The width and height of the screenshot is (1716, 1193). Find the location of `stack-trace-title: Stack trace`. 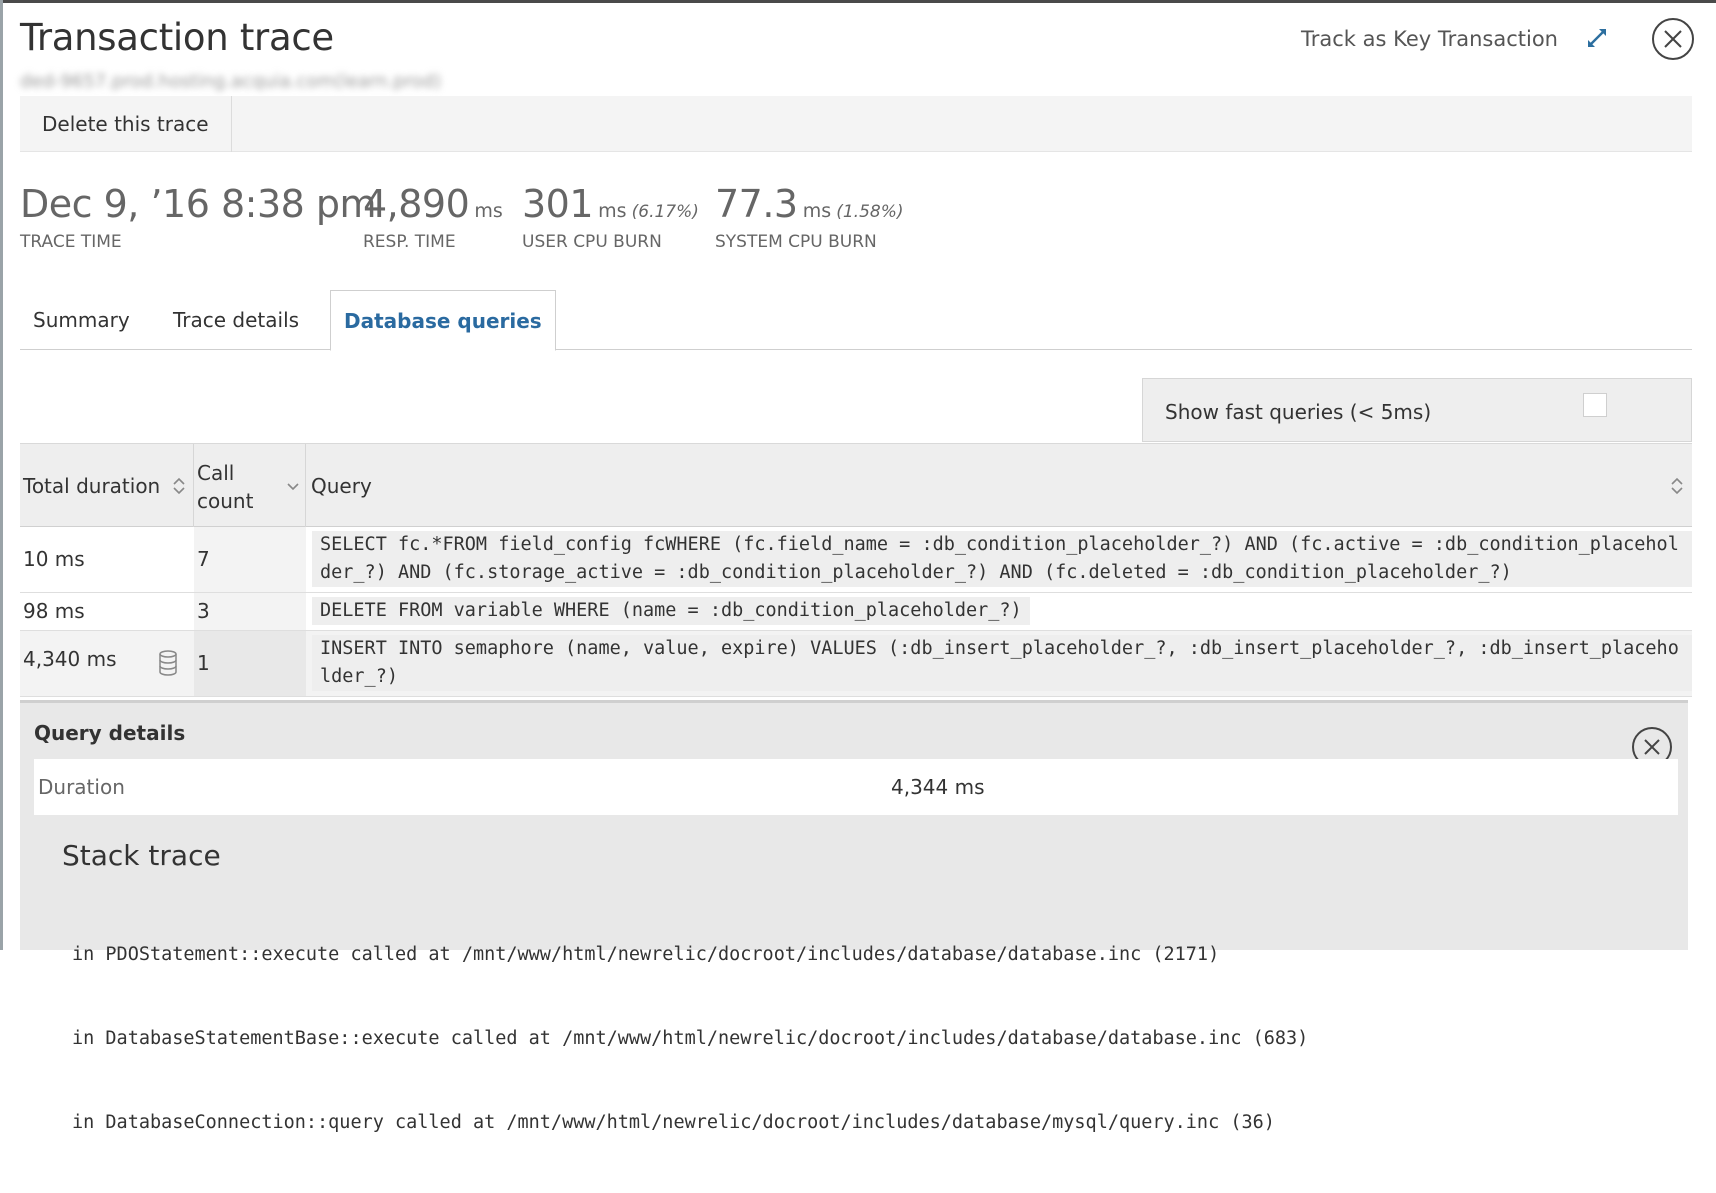

stack-trace-title: Stack trace is located at coordinates (141, 855).